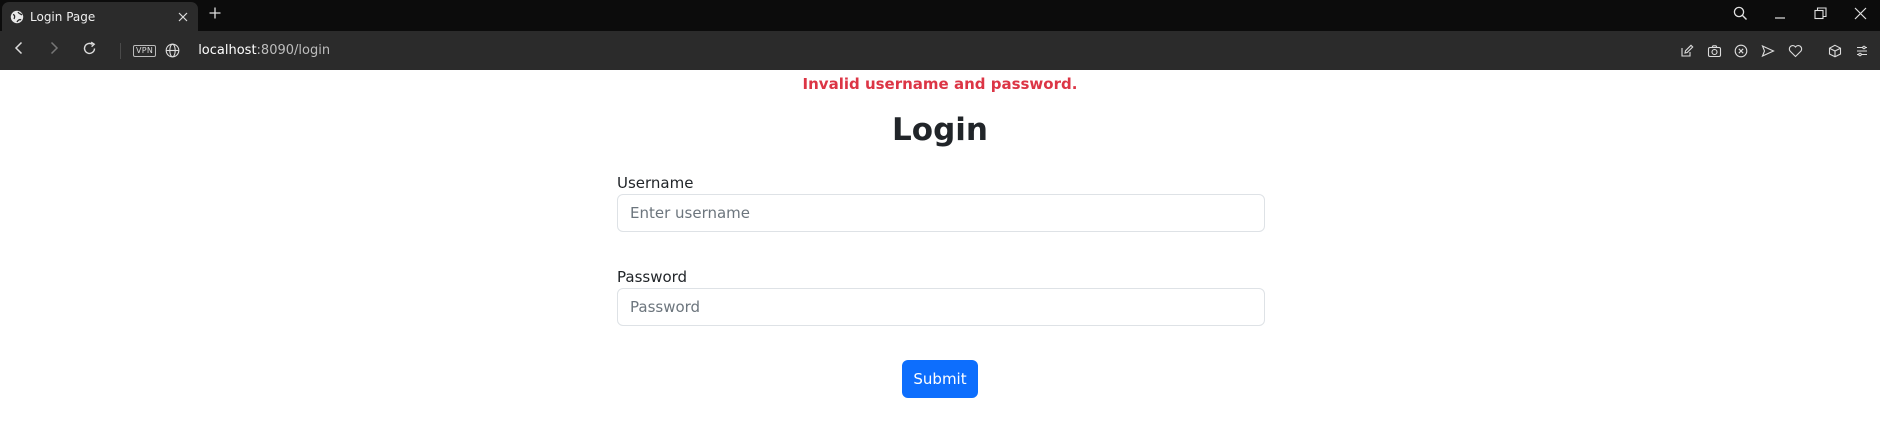  Describe the element at coordinates (652, 277) in the screenshot. I see `password-label: Password` at that location.